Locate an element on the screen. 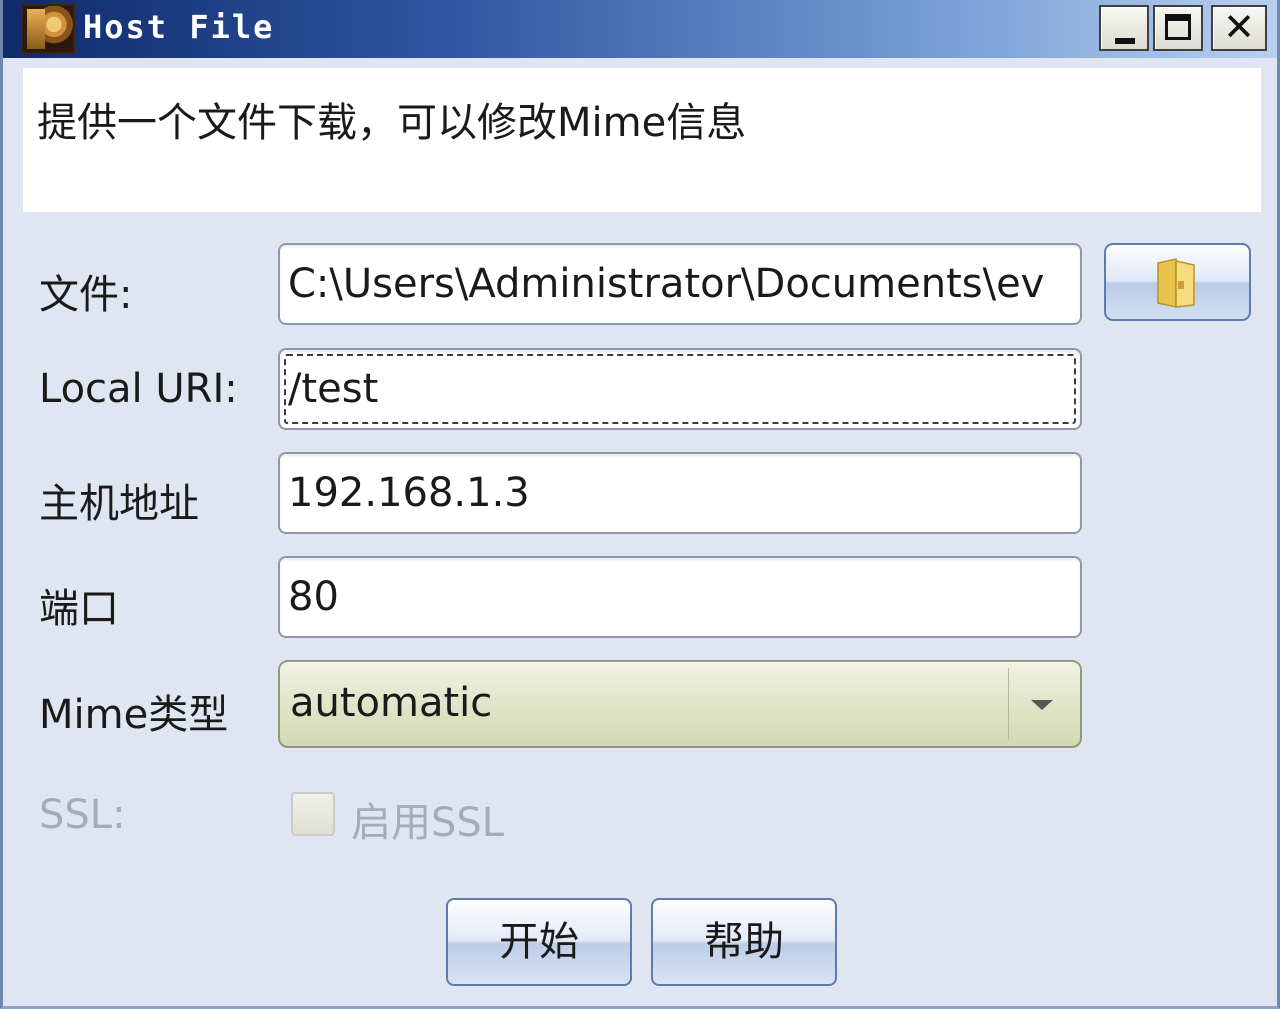 This screenshot has width=1280, height=1009. close-icon: ✕ is located at coordinates (1239, 27).